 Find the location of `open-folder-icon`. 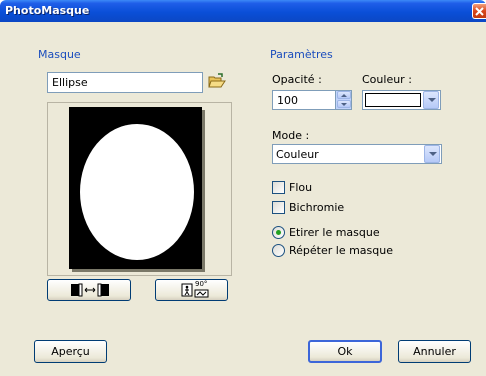

open-folder-icon is located at coordinates (217, 82).